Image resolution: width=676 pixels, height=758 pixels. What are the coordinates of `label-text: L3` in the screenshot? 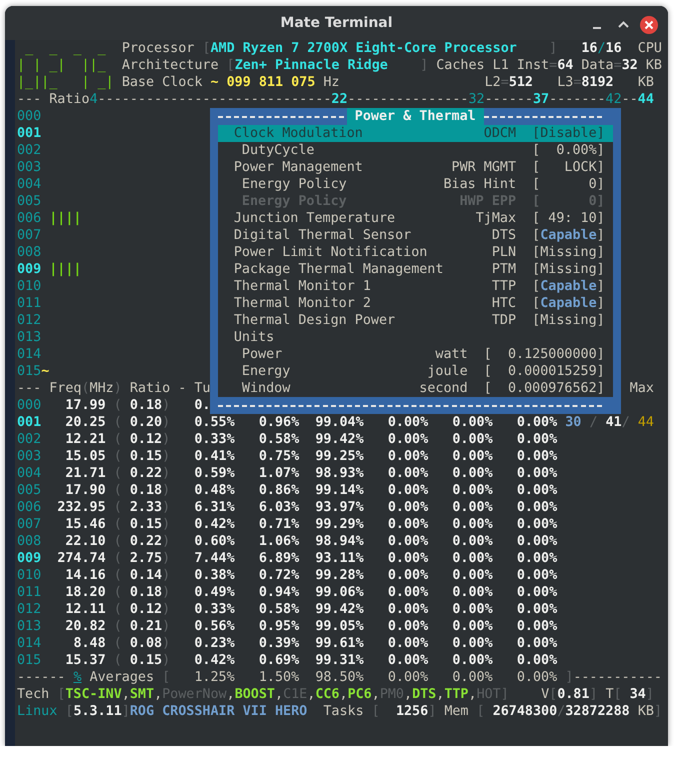 It's located at (565, 82).